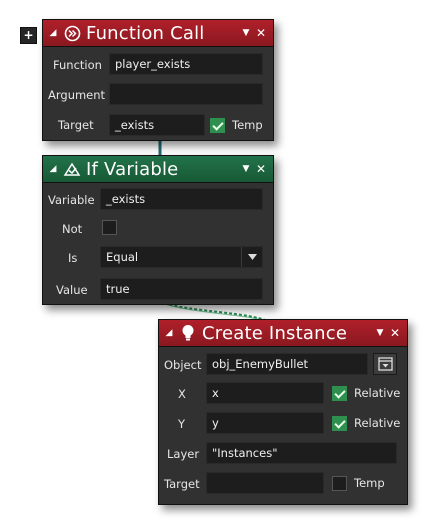  What do you see at coordinates (132, 169) in the screenshot?
I see `node-title: If Variable` at bounding box center [132, 169].